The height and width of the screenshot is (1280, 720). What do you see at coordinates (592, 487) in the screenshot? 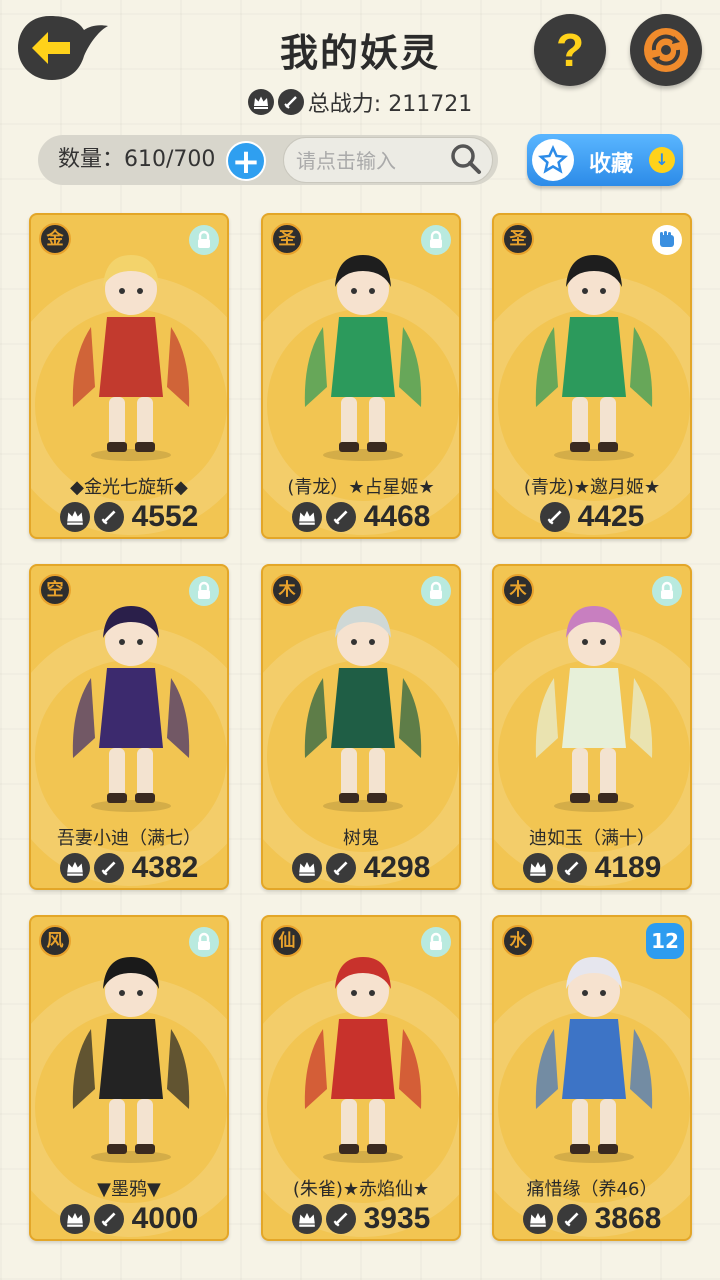
I see `monster-name: (青龙)★邀月姬★` at bounding box center [592, 487].